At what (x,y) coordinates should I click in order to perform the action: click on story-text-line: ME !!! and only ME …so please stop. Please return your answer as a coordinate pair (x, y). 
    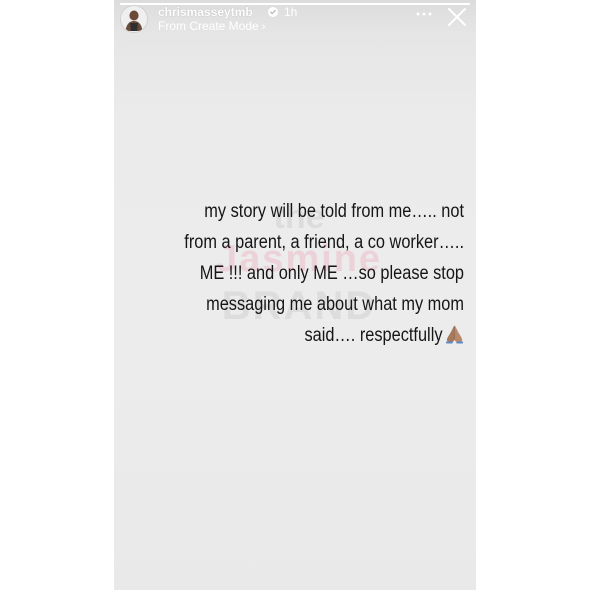
    Looking at the image, I should click on (332, 273).